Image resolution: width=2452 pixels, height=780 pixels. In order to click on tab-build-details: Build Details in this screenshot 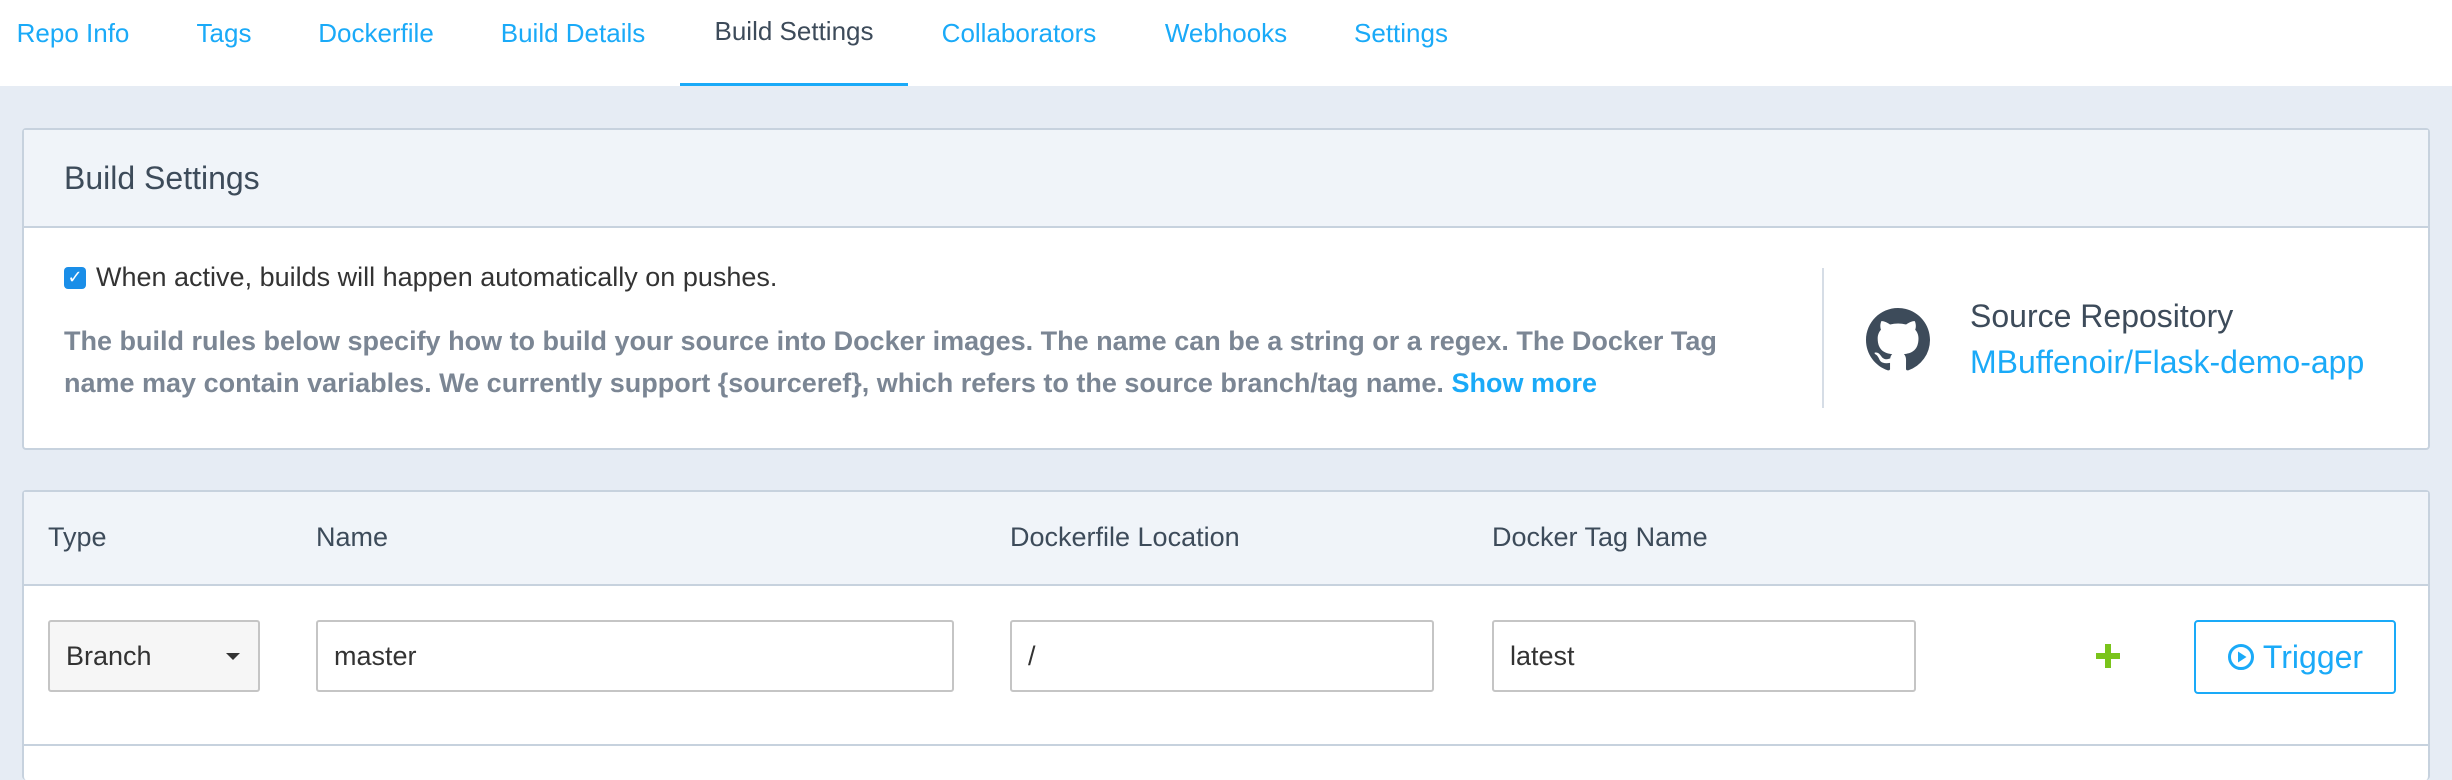, I will do `click(573, 43)`.